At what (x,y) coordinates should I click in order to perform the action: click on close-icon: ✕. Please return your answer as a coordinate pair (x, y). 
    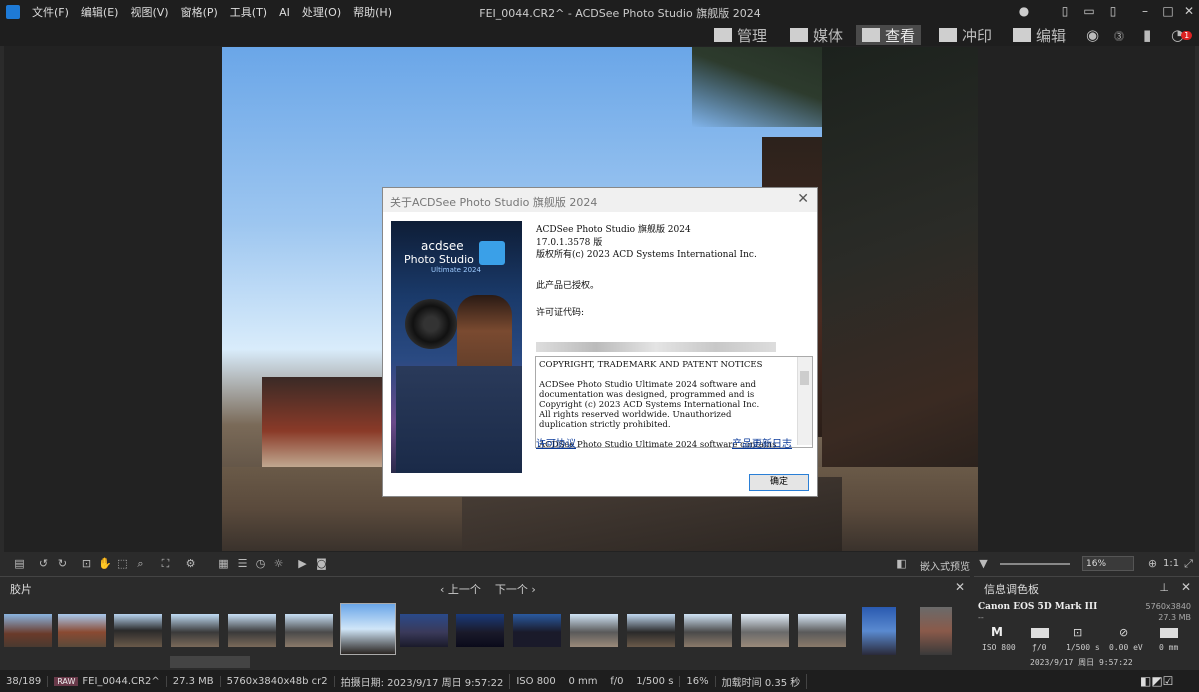
    Looking at the image, I should click on (1189, 11).